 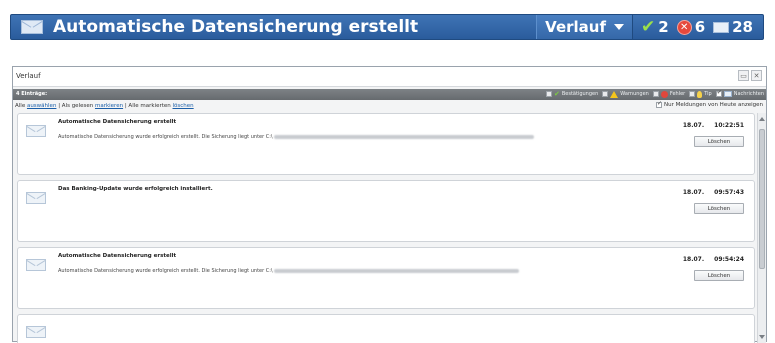 What do you see at coordinates (386, 328) in the screenshot?
I see `message-card-partial` at bounding box center [386, 328].